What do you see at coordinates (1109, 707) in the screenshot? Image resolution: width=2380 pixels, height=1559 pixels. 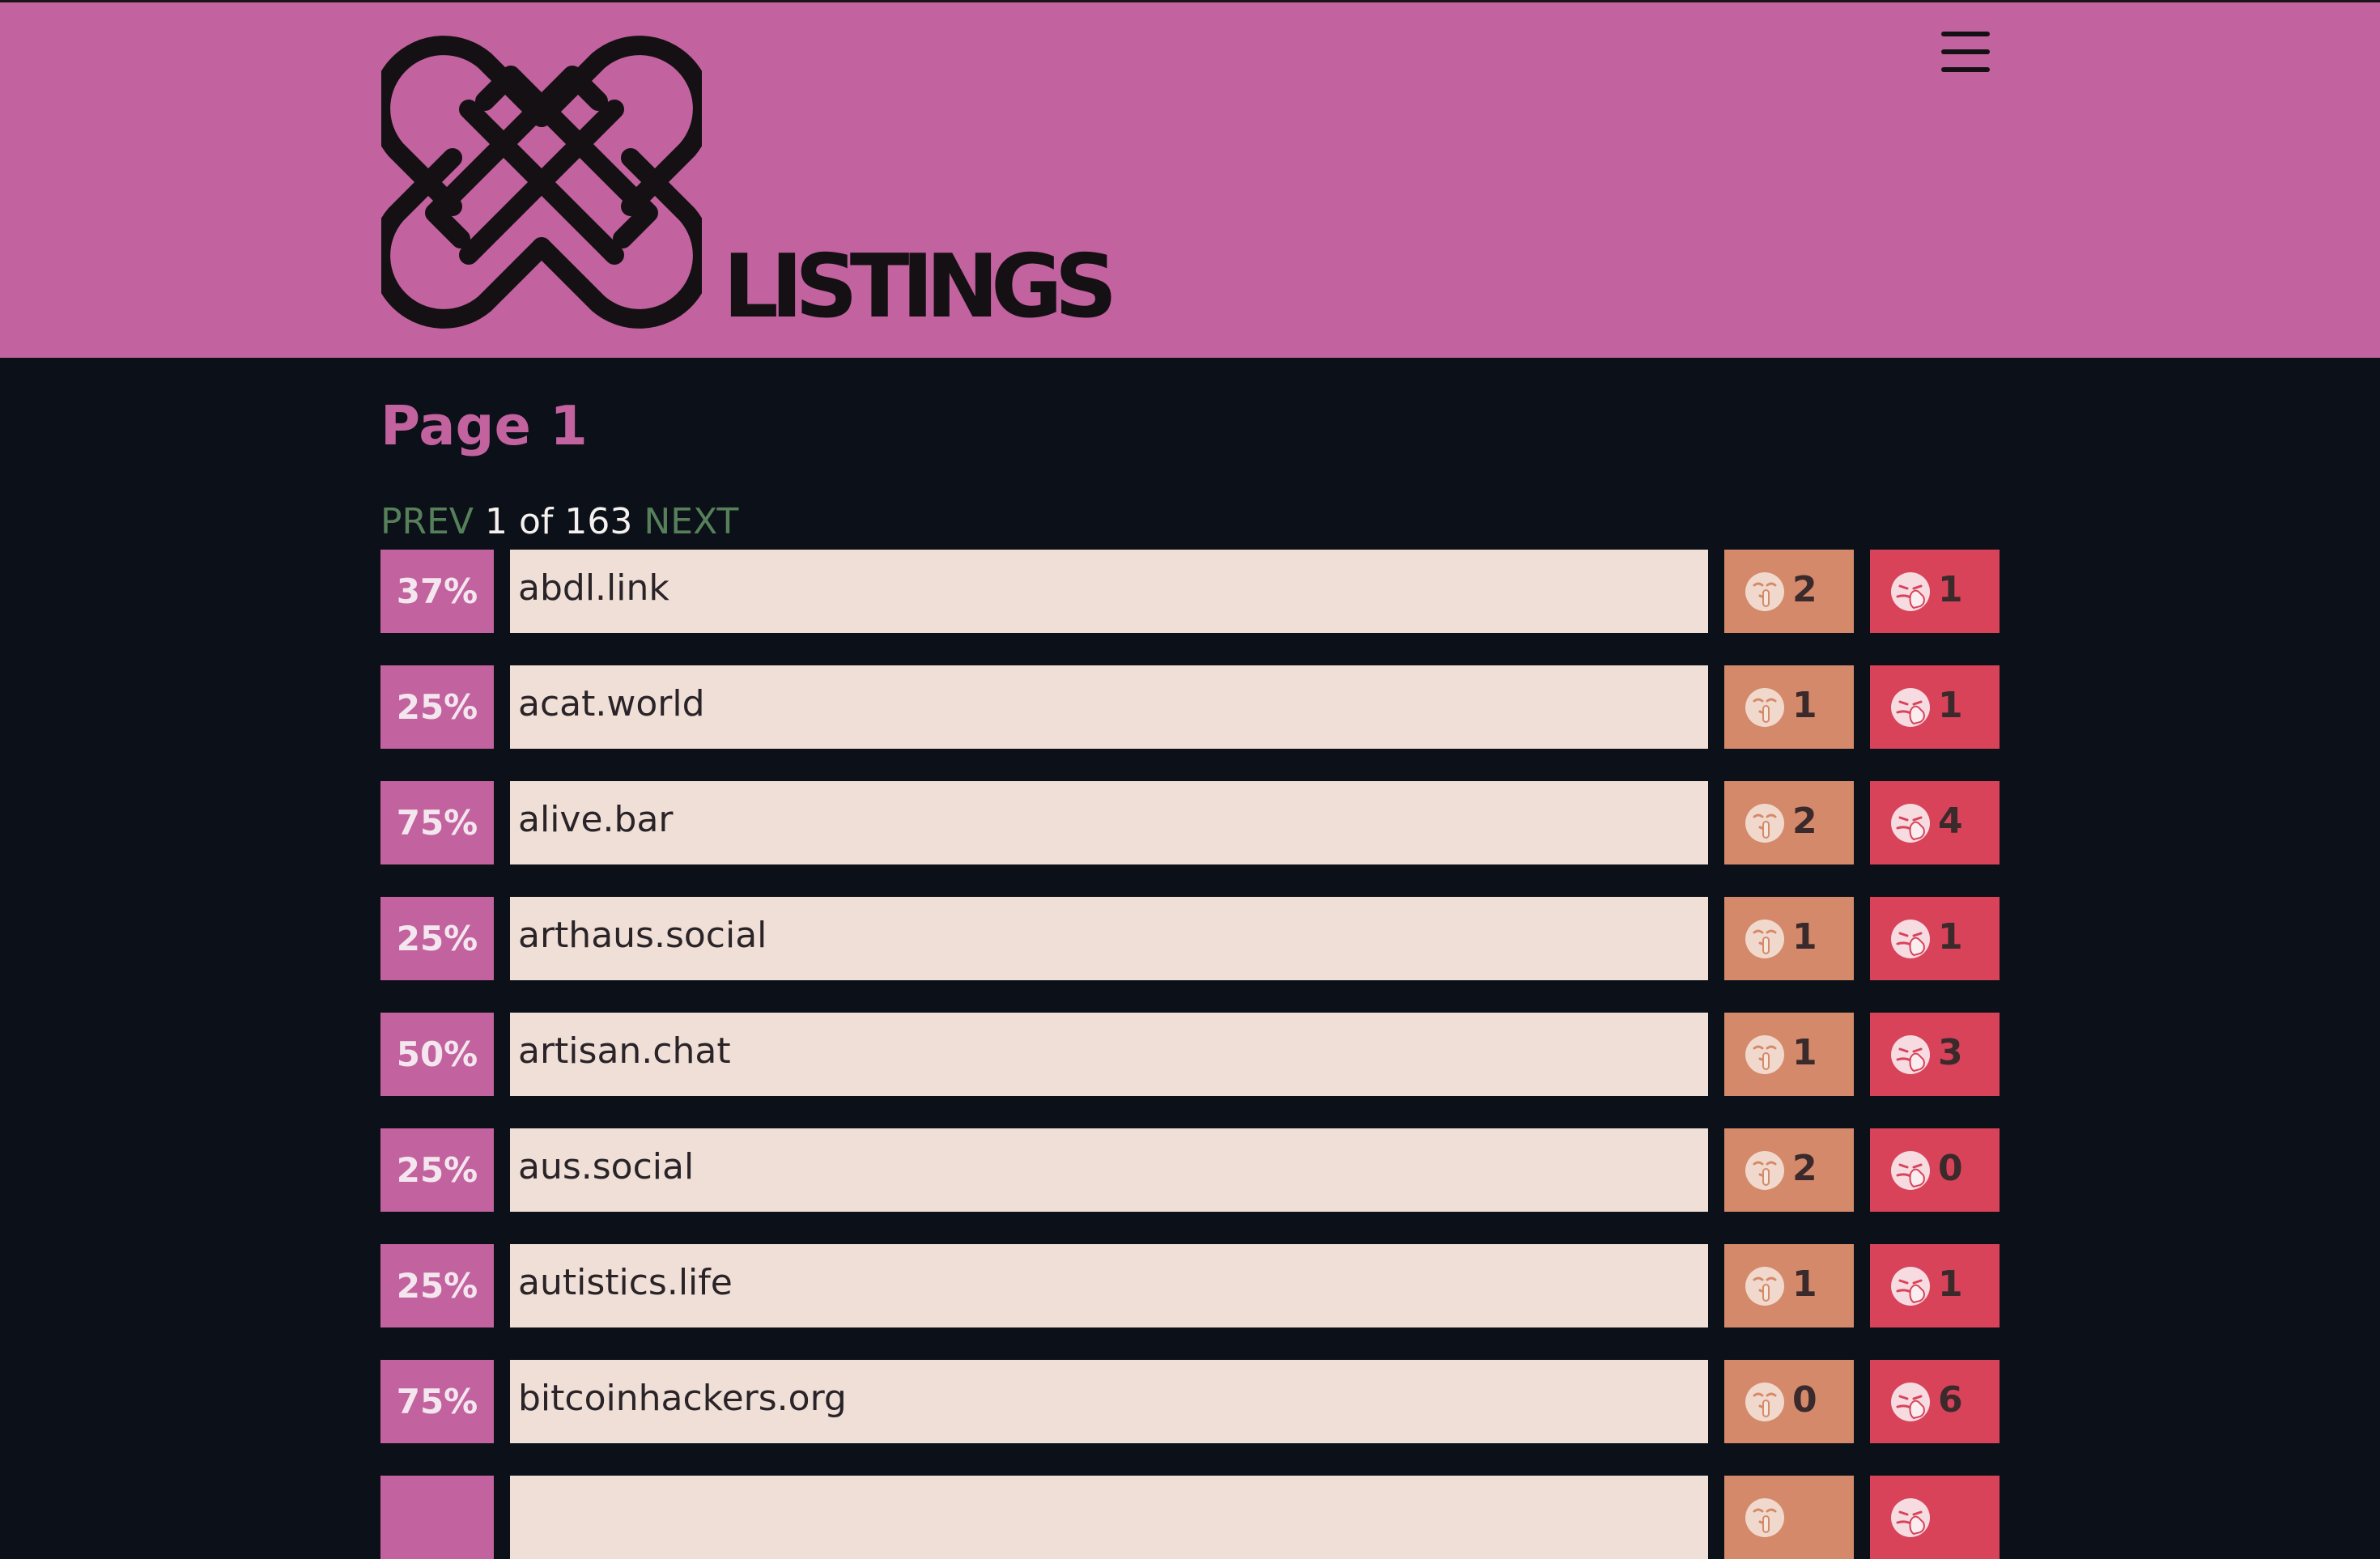 I see `instance-domain-link: acat.world` at bounding box center [1109, 707].